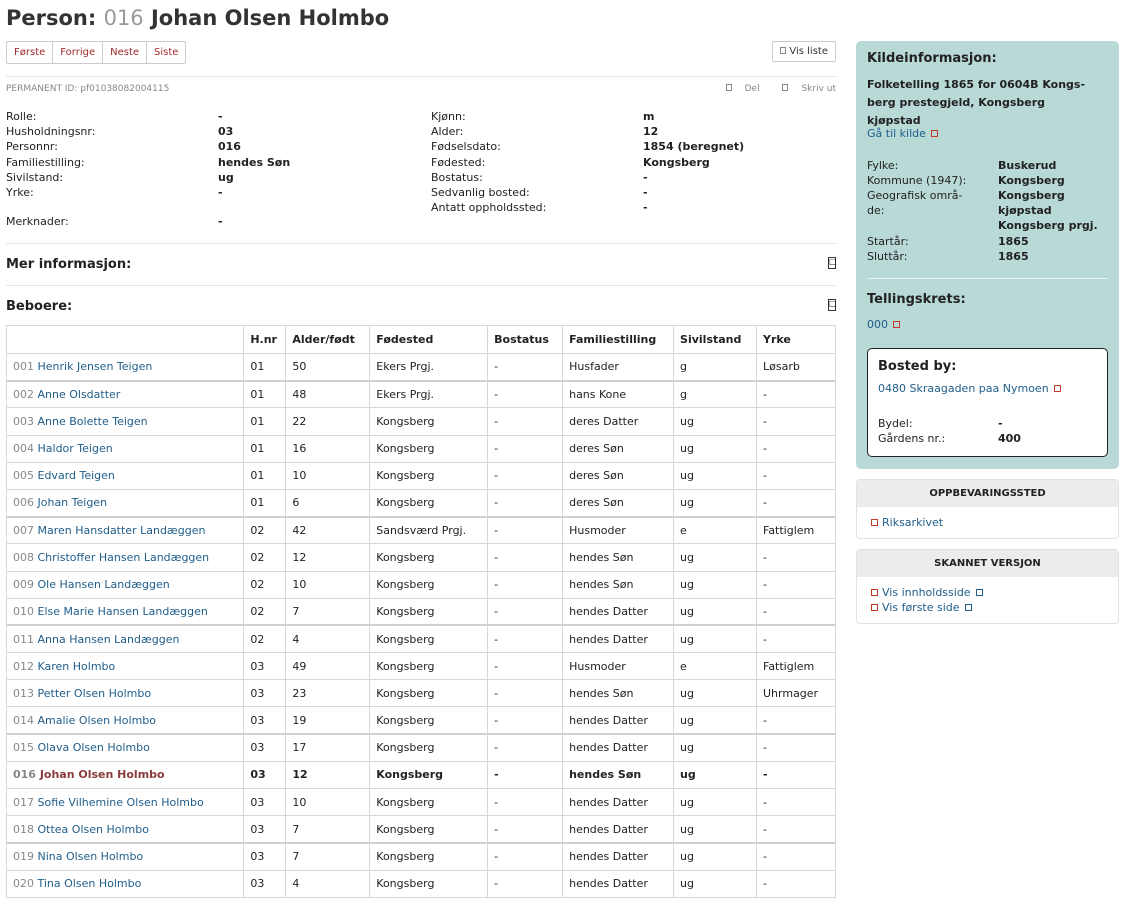 This screenshot has width=1132, height=909. I want to click on resident-name-link: Johan Olsen Holmbo, so click(102, 774).